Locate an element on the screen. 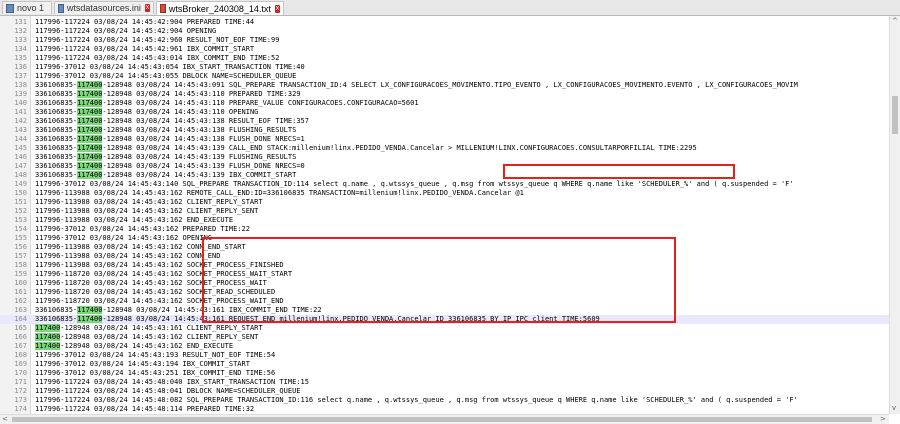 Image resolution: width=900 pixels, height=424 pixels. vertical-scroll-thumb is located at coordinates (895, 115).